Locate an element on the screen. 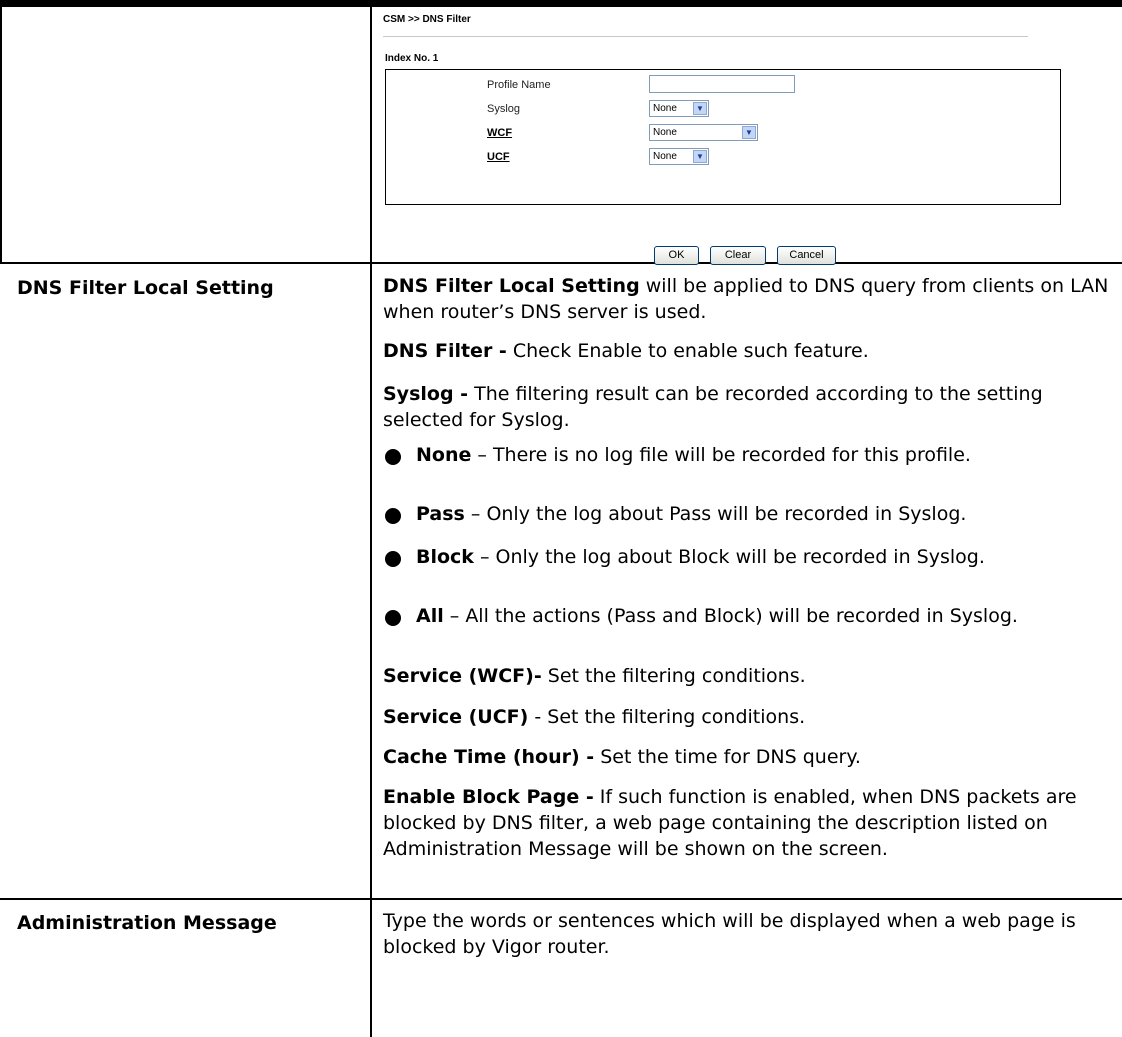 The height and width of the screenshot is (1037, 1122). wcf-row: WCF None ▼ is located at coordinates (723, 134).